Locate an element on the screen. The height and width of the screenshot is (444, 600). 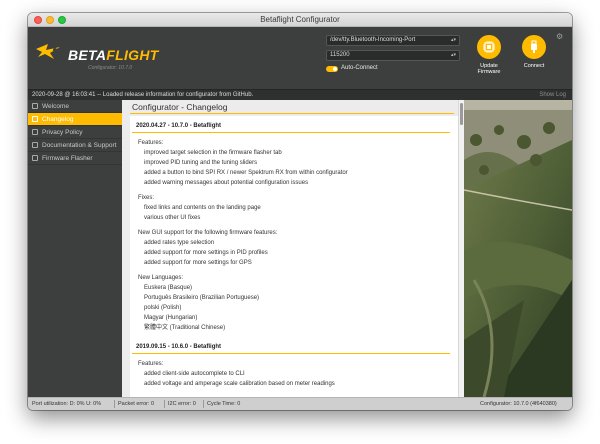
release-header: 2019.09.15 - 10.6.0 - Betaflight is located at coordinates (291, 347).